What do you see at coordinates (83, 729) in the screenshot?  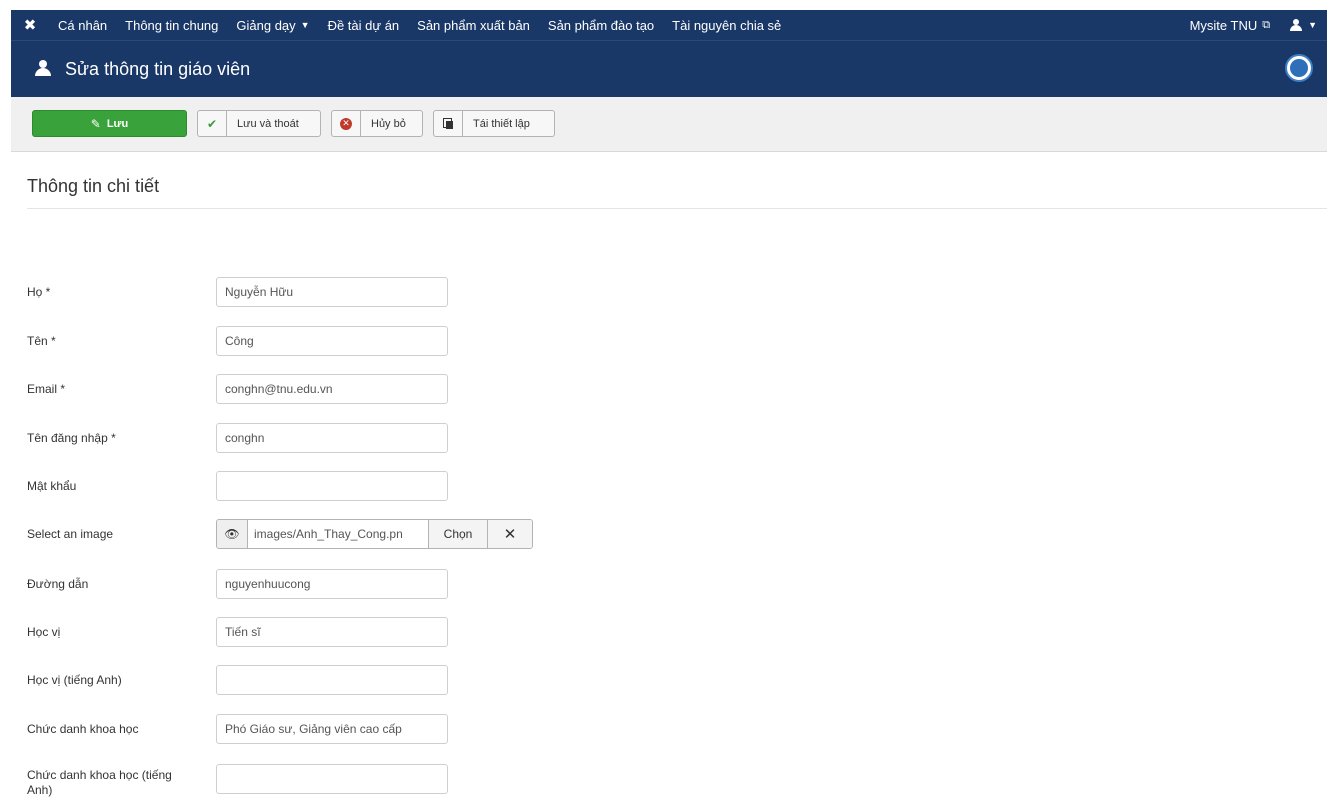 I see `field-label: Chức danh khoa học` at bounding box center [83, 729].